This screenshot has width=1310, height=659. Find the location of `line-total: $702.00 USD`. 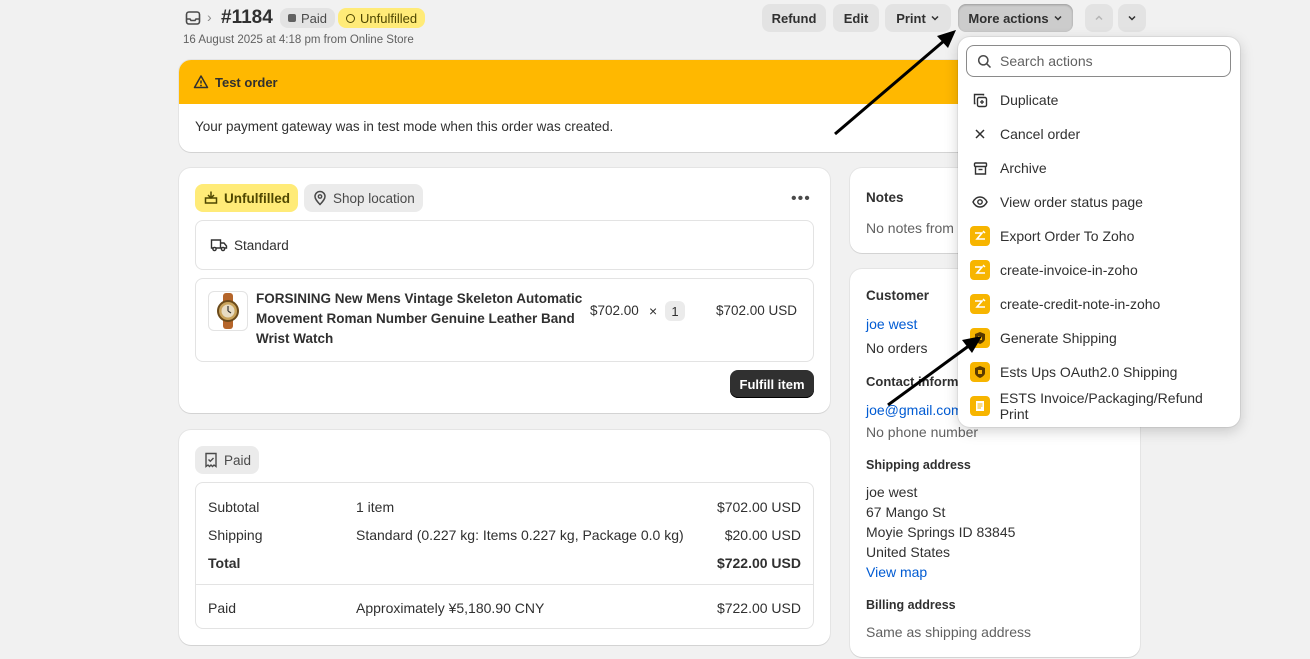

line-total: $702.00 USD is located at coordinates (757, 310).